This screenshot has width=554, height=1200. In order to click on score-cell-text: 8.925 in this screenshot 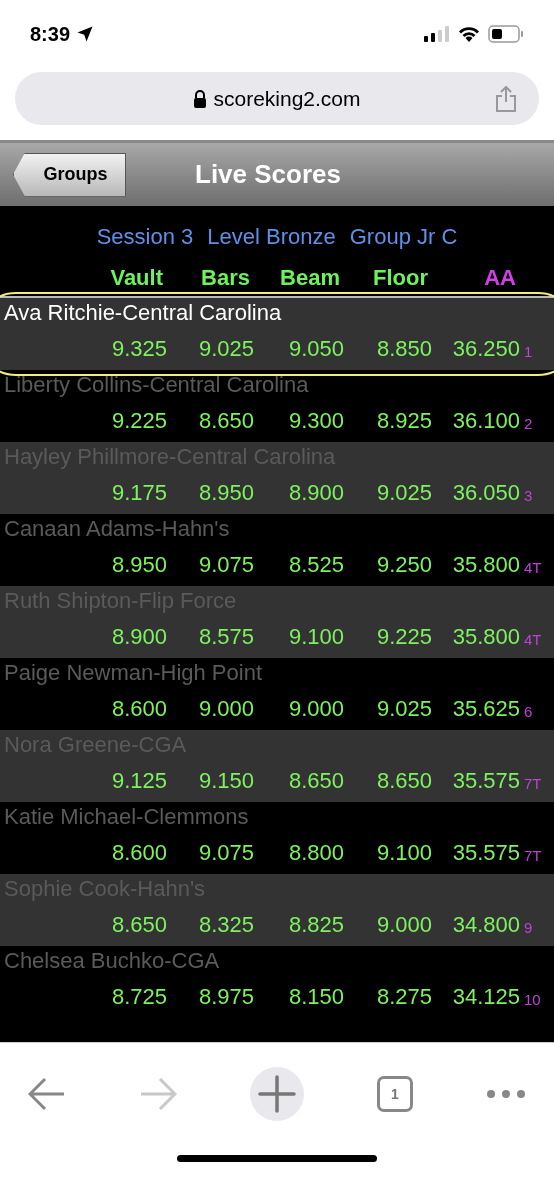, I will do `click(403, 421)`.